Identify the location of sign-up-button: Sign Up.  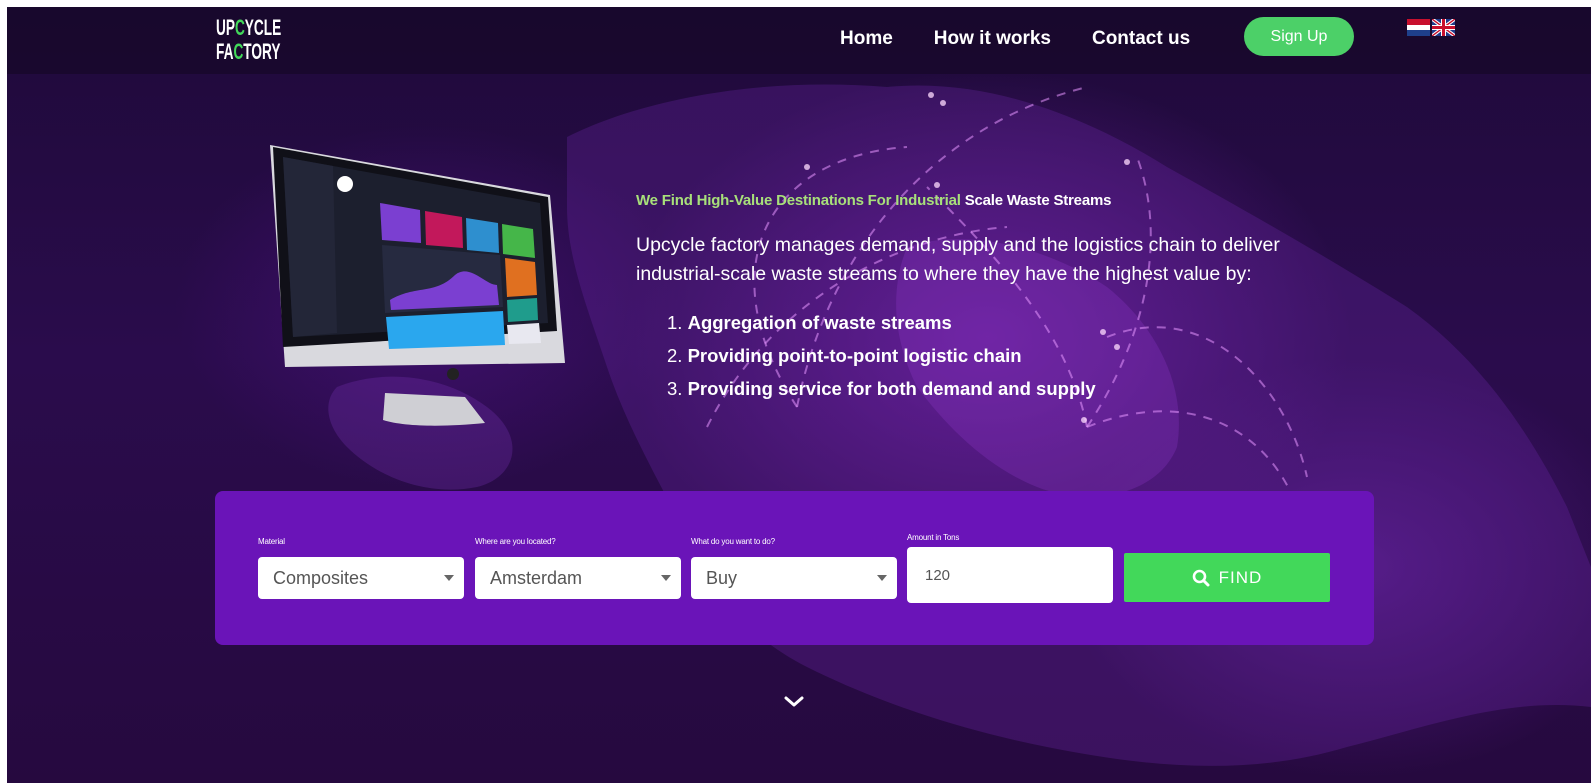
(1299, 36).